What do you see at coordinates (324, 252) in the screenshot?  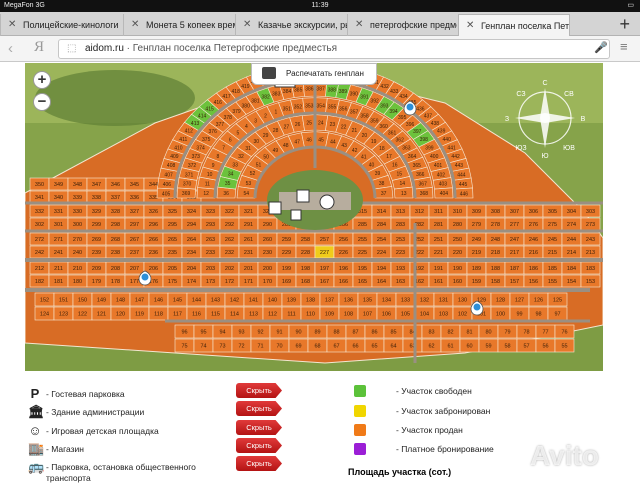 I see `lot-parcel: 227` at bounding box center [324, 252].